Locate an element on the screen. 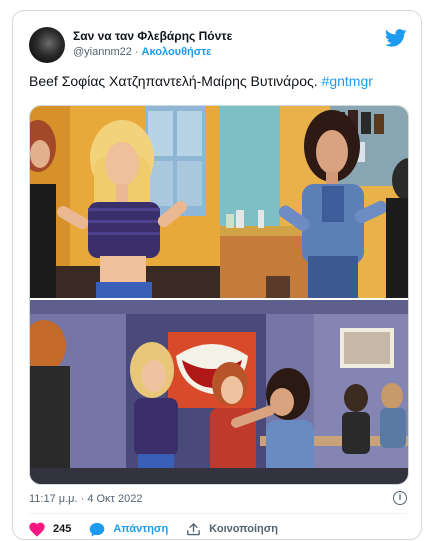  reply-button: Απάντηση is located at coordinates (128, 529).